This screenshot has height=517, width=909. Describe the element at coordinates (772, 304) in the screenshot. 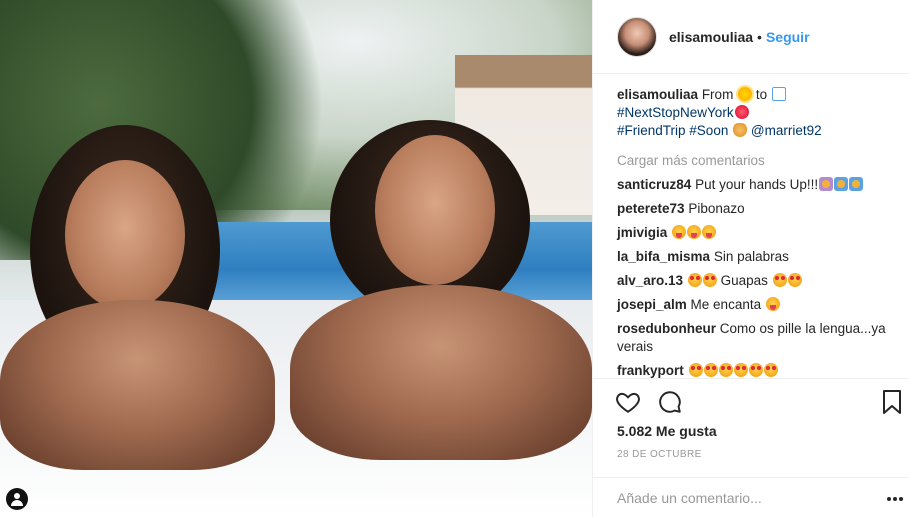

I see `savoring-emoji-icon` at that location.